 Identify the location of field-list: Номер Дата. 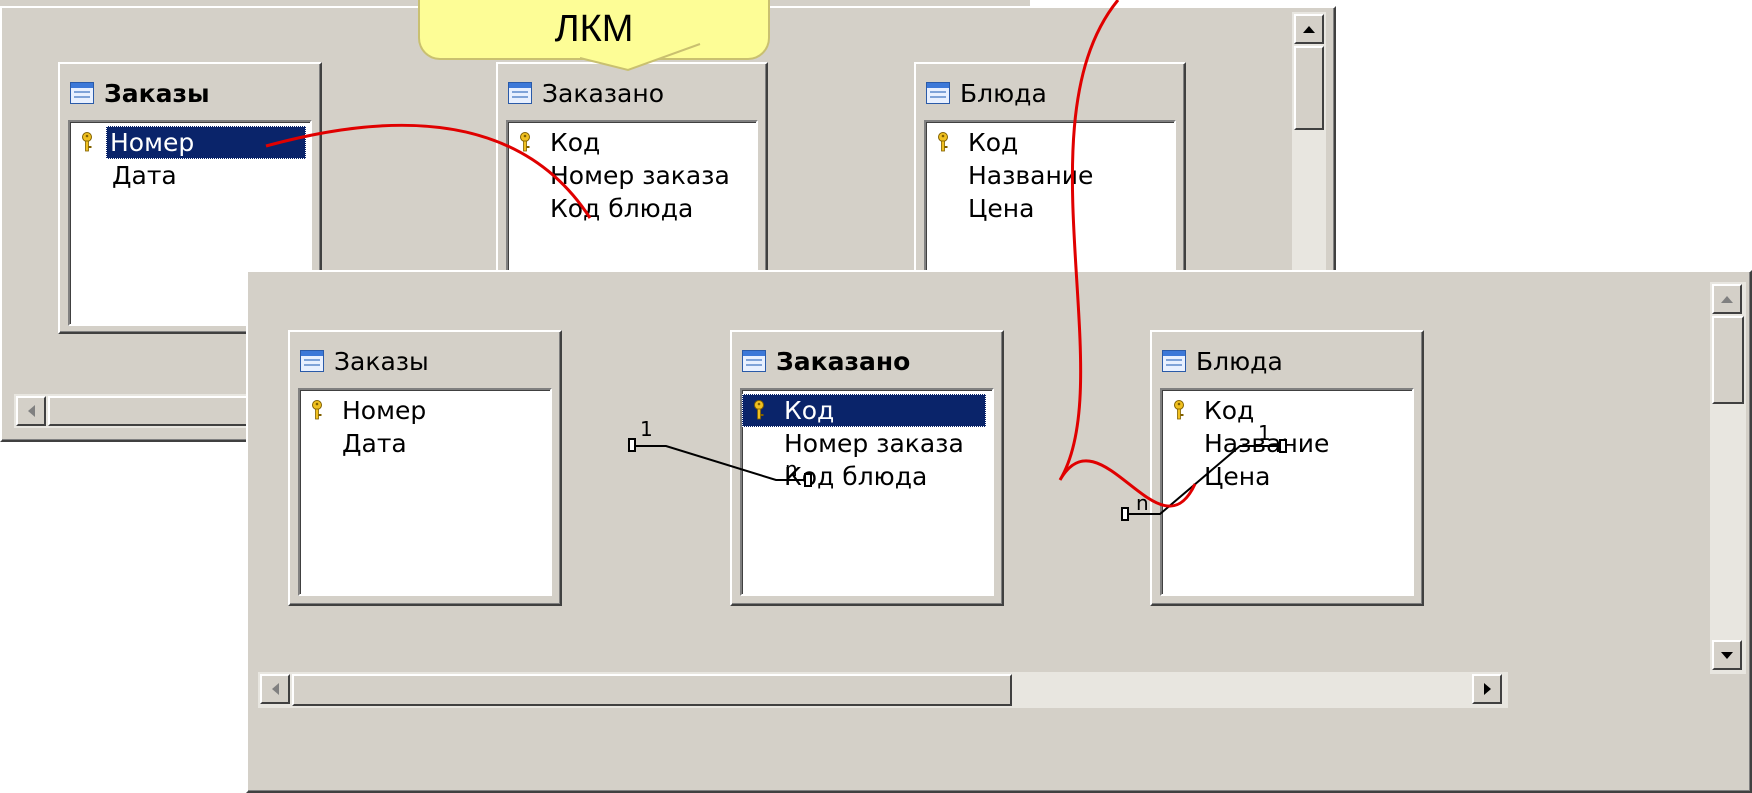
(425, 492).